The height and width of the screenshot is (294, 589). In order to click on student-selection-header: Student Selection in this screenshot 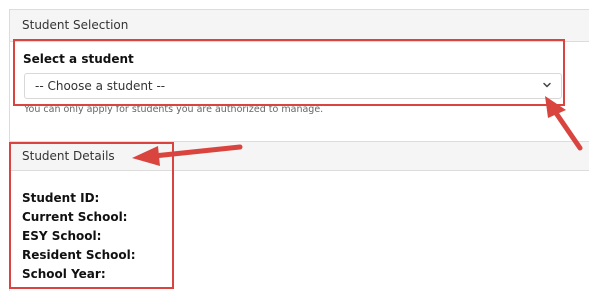, I will do `click(299, 26)`.